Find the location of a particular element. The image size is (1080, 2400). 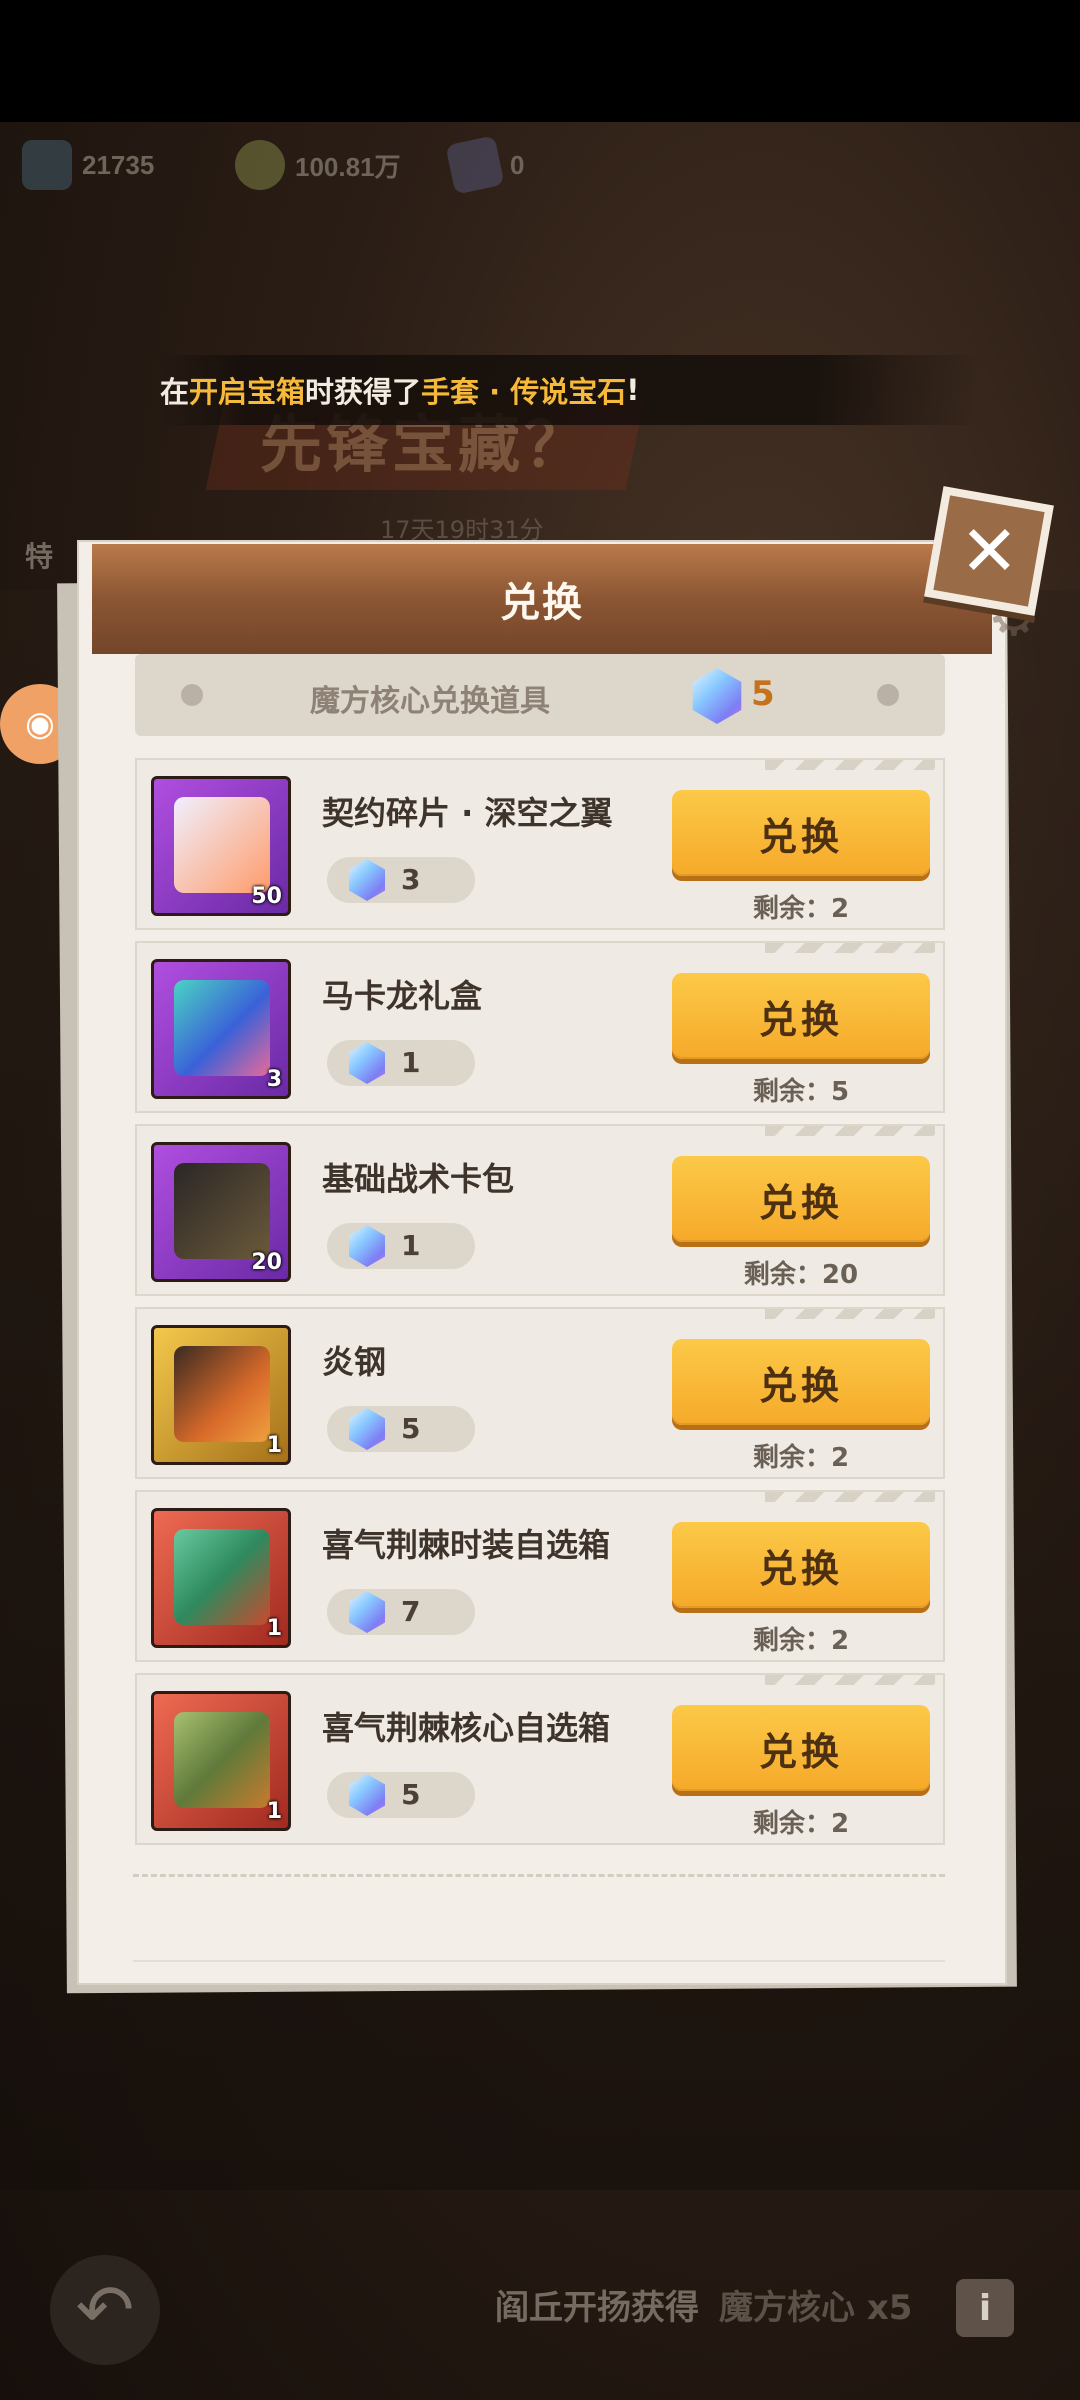

item-thumbnail: 50 is located at coordinates (221, 846).